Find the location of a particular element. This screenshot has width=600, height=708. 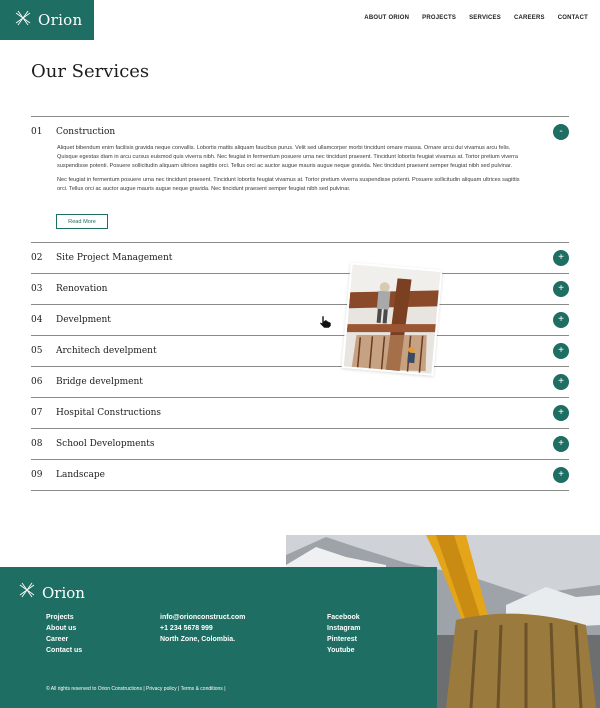

service-item-school-developments: 08 School Developments + is located at coordinates (300, 444).